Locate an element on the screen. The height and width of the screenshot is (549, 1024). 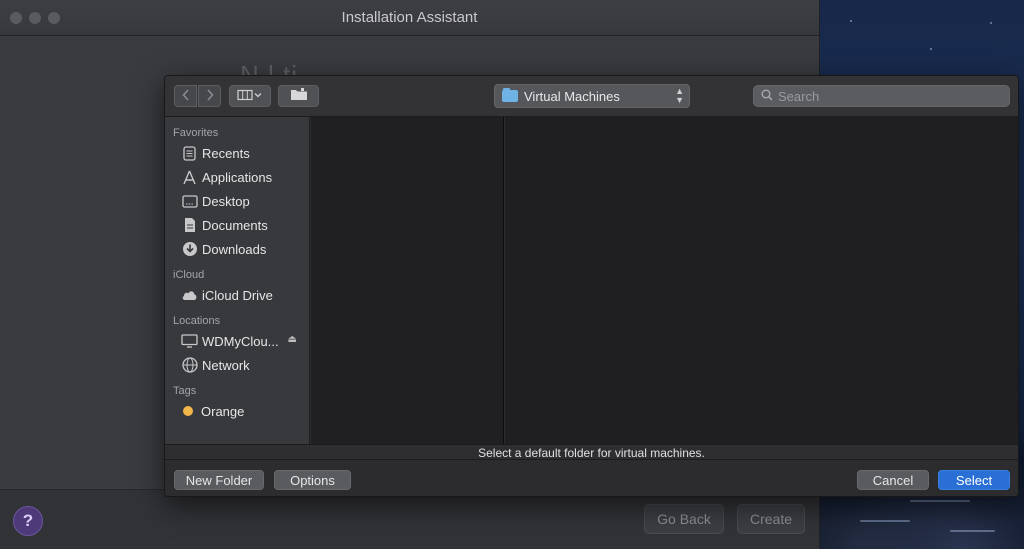
cancel-button: Cancel is located at coordinates (893, 480).